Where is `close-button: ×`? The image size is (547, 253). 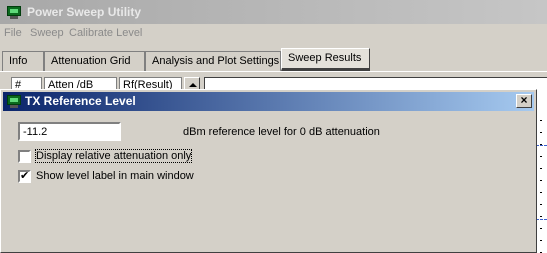
close-button: × is located at coordinates (524, 101).